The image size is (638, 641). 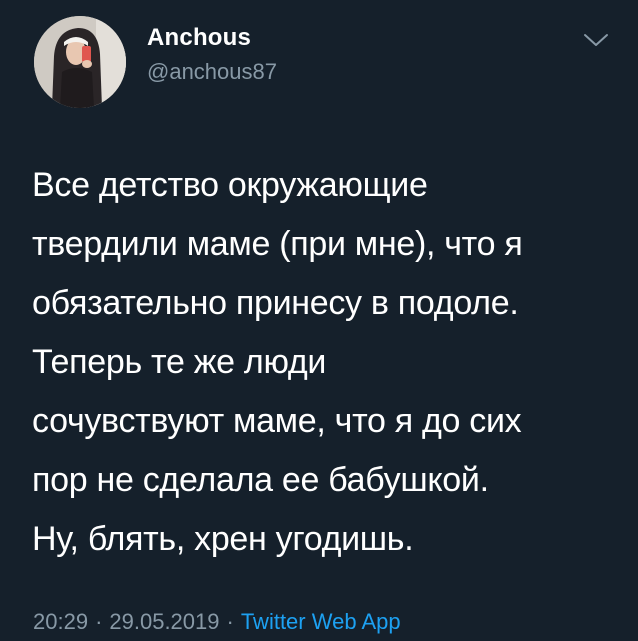 I want to click on tweet-date: 29.05.2019, so click(x=164, y=621).